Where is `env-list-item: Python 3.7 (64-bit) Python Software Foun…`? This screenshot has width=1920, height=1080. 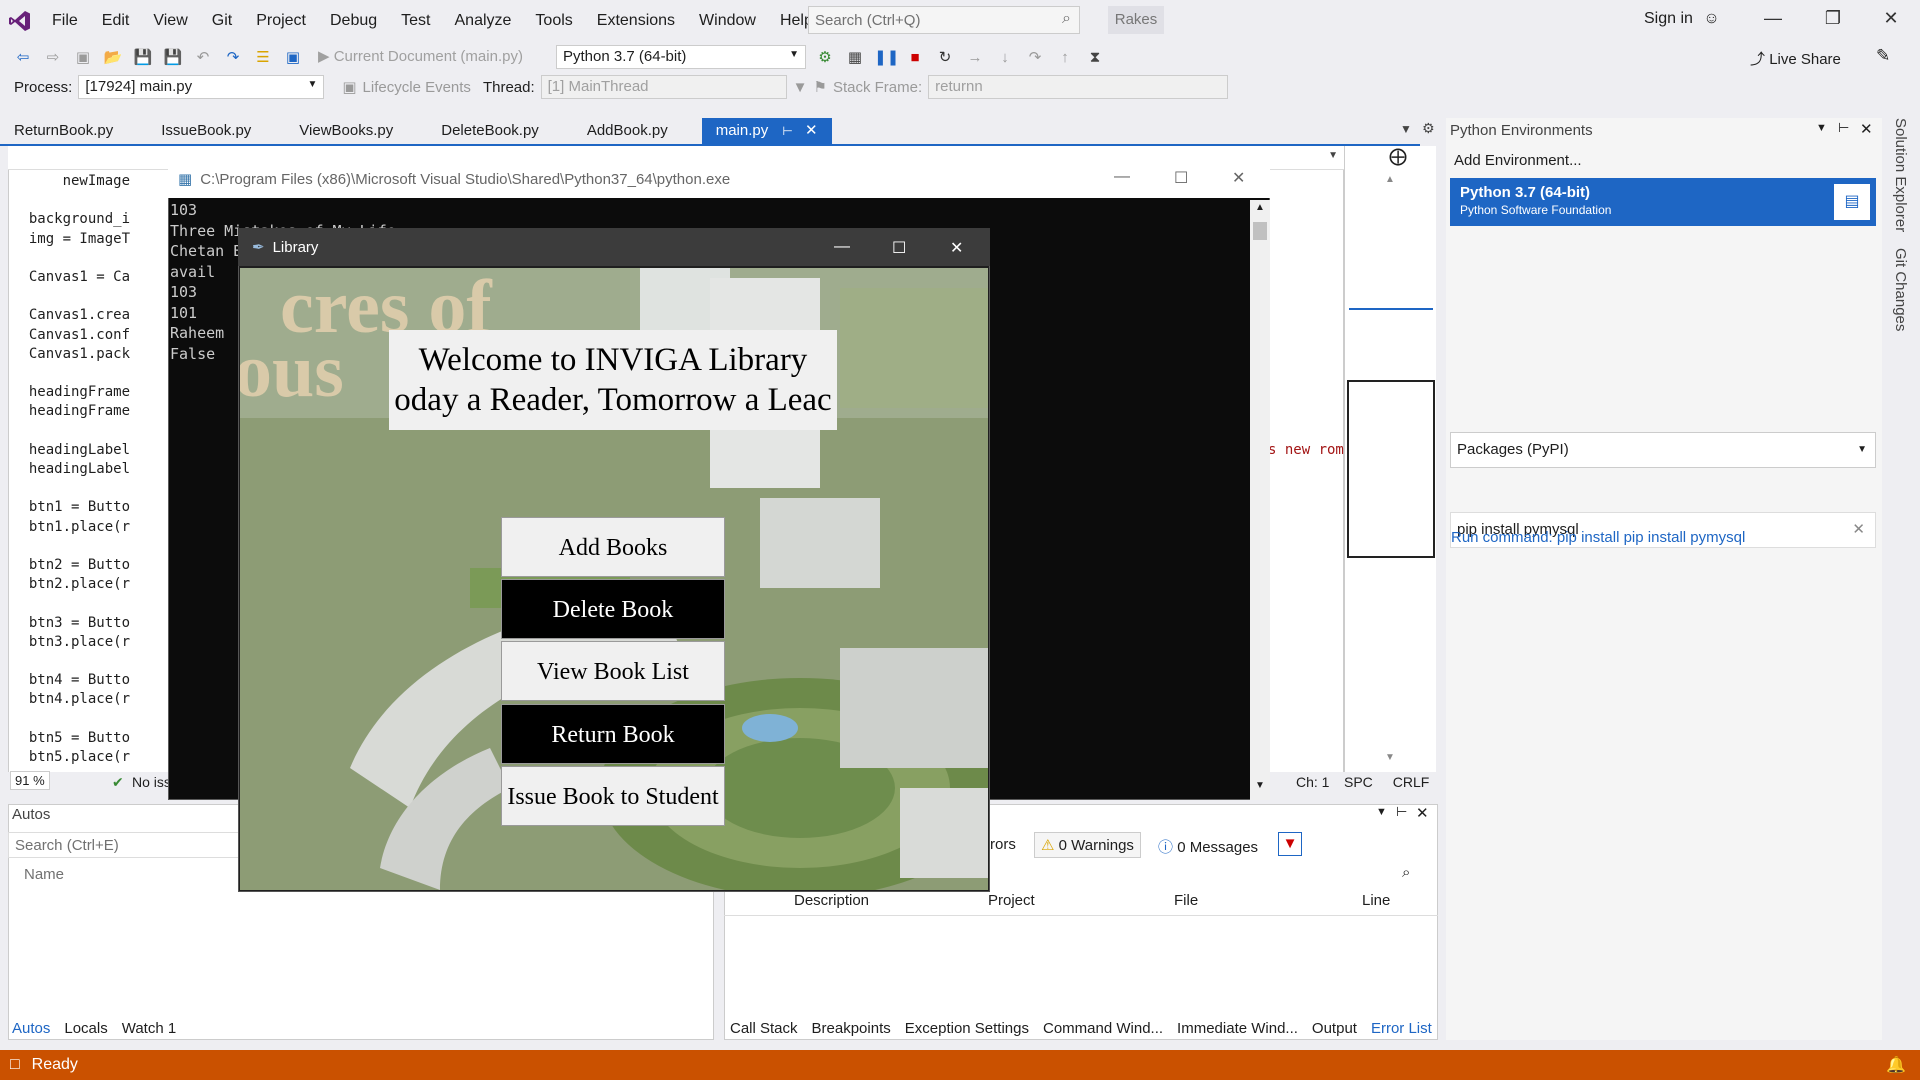
env-list-item: Python 3.7 (64-bit) Python Software Foun… is located at coordinates (1663, 202).